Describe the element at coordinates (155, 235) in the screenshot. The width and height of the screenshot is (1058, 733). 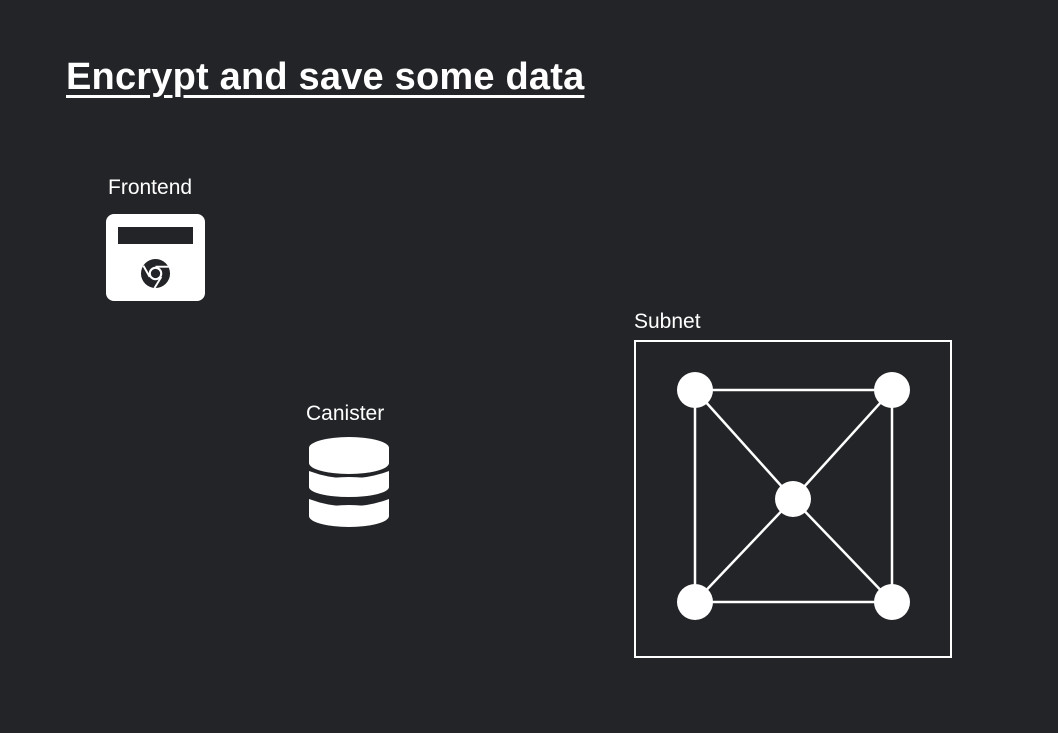
I see `address-bar` at that location.